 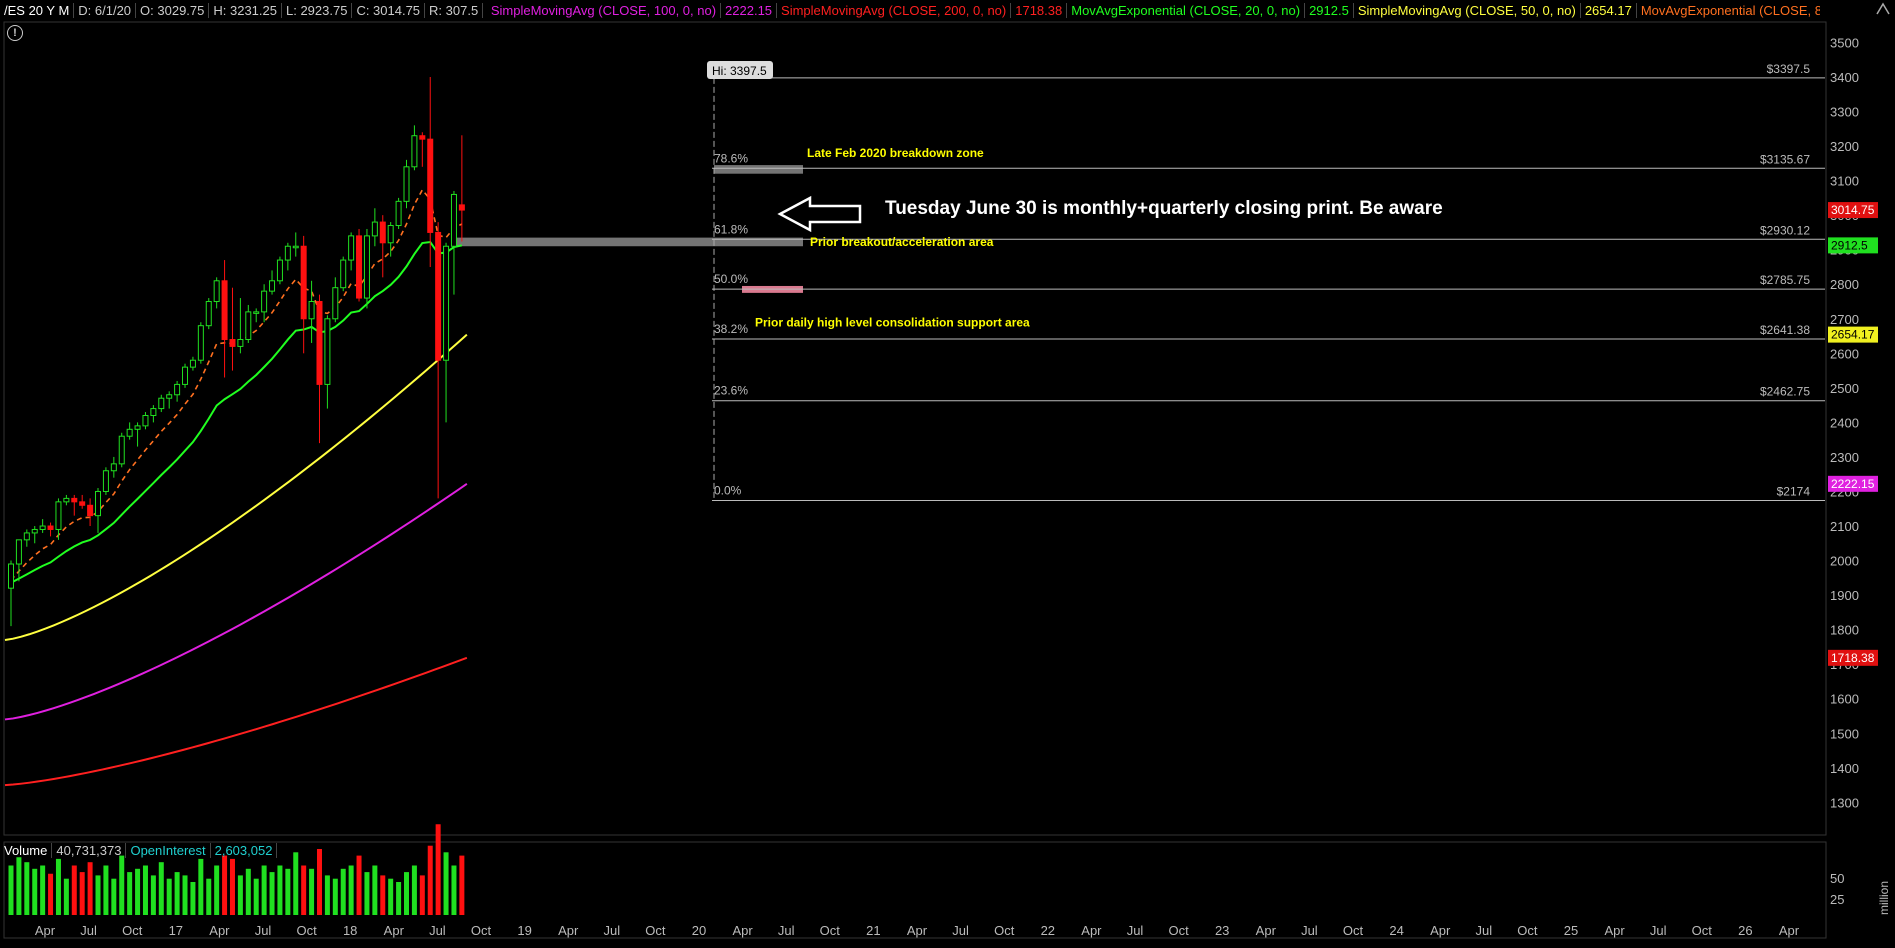 What do you see at coordinates (1785, 230) in the screenshot?
I see `fib-price-label: $2930.12` at bounding box center [1785, 230].